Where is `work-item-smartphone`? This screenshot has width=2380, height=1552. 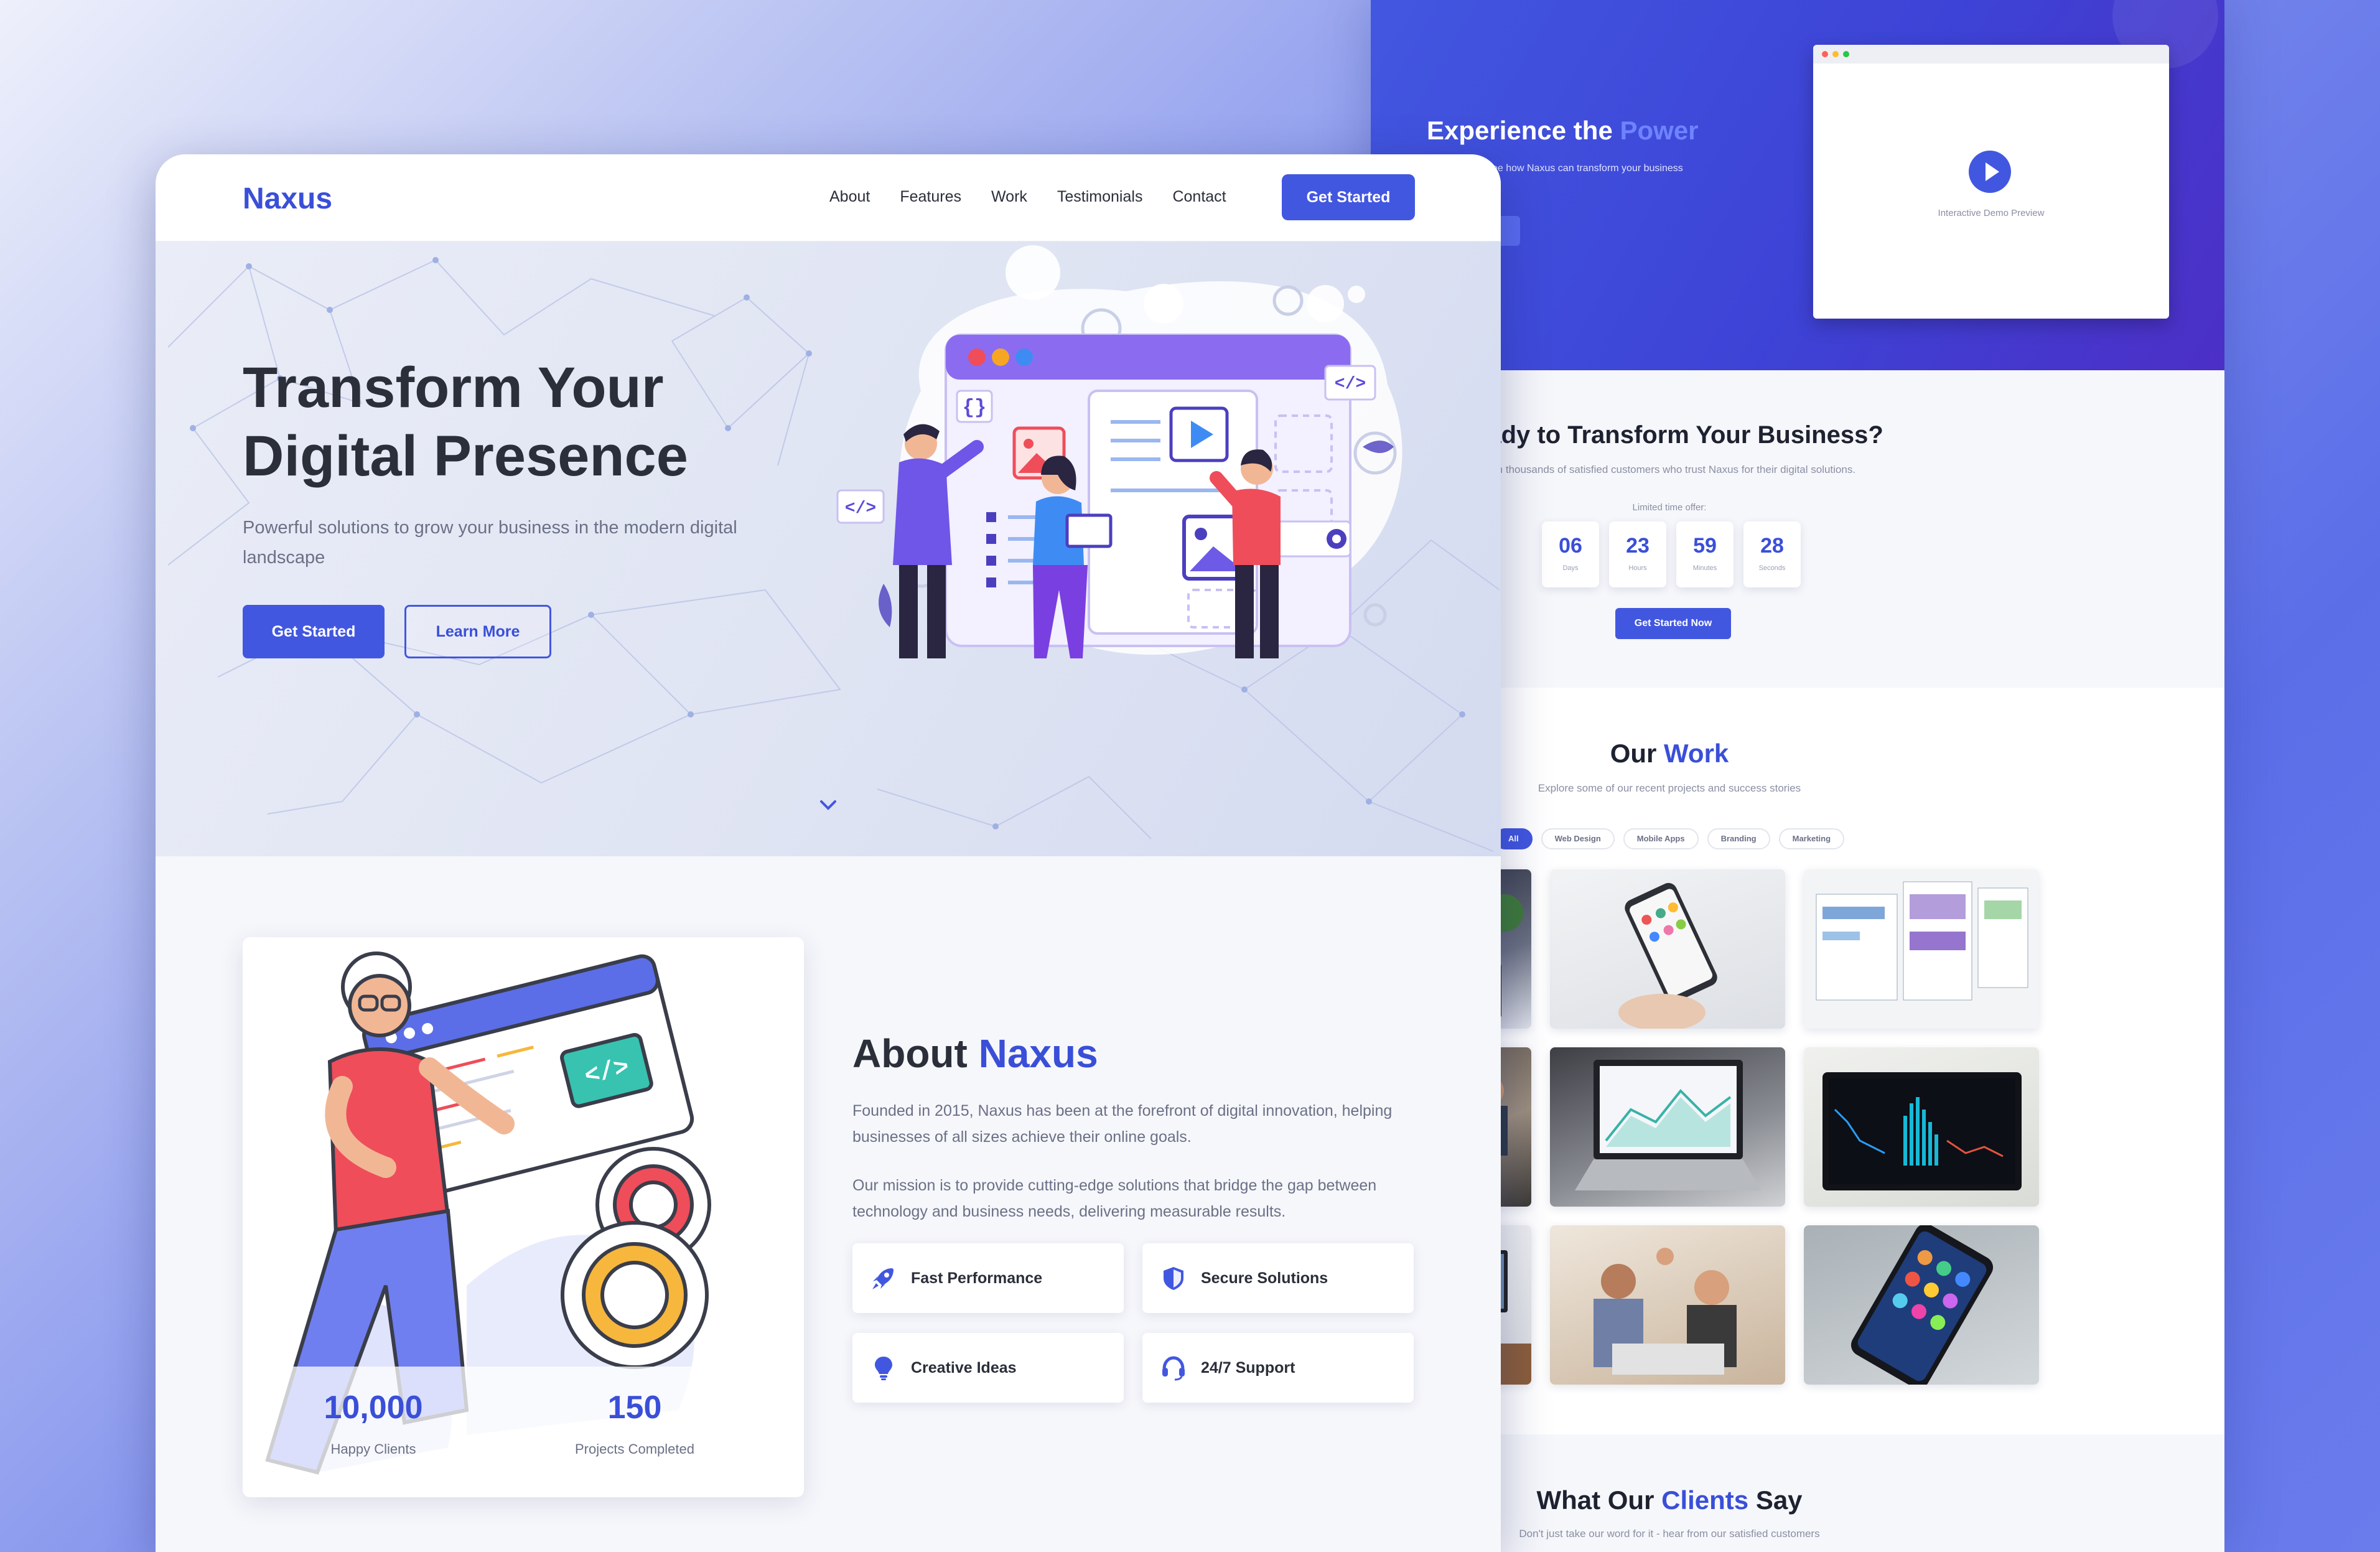 work-item-smartphone is located at coordinates (1921, 1305).